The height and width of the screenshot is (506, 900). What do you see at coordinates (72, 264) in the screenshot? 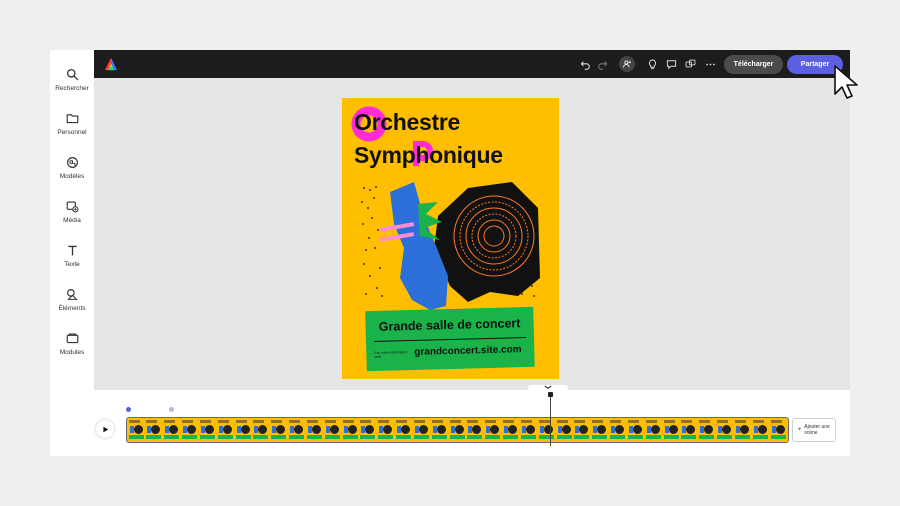
I see `sidebar-item-label: Texte` at bounding box center [72, 264].